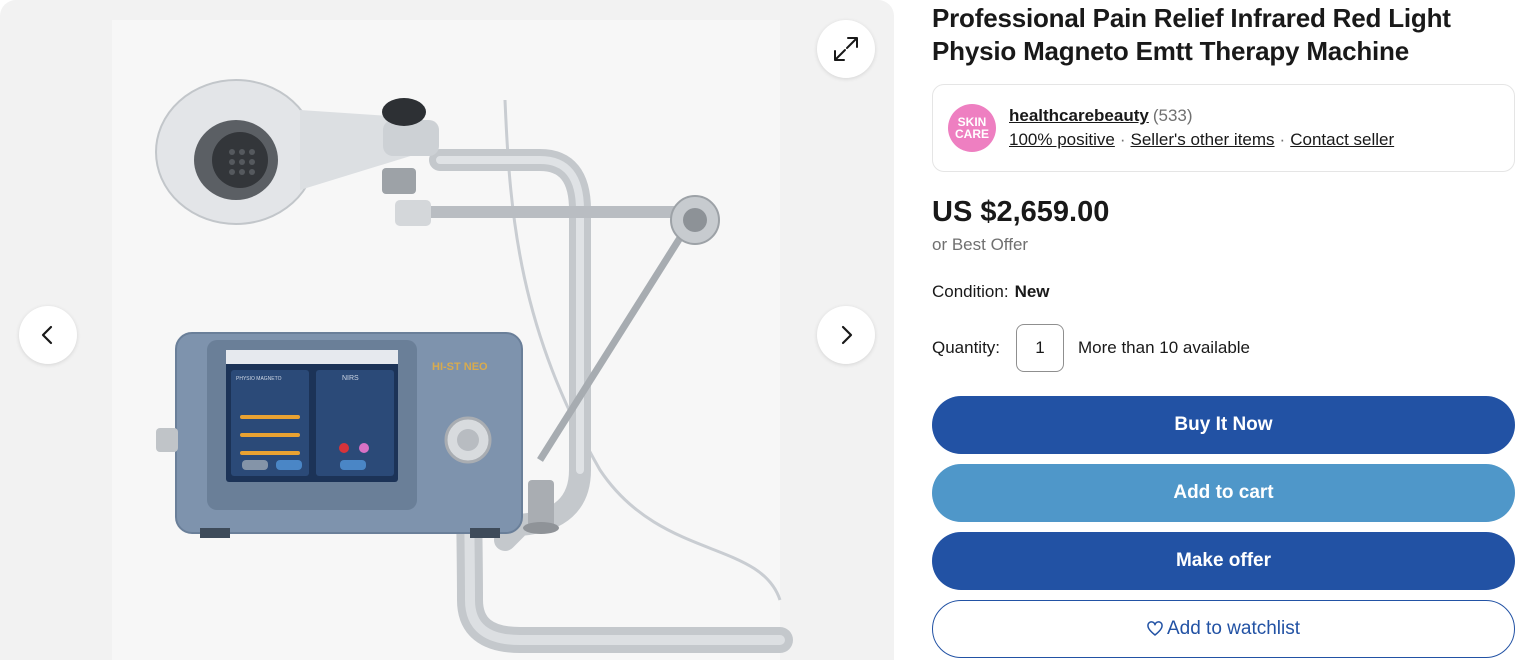  I want to click on expand-icon, so click(846, 49).